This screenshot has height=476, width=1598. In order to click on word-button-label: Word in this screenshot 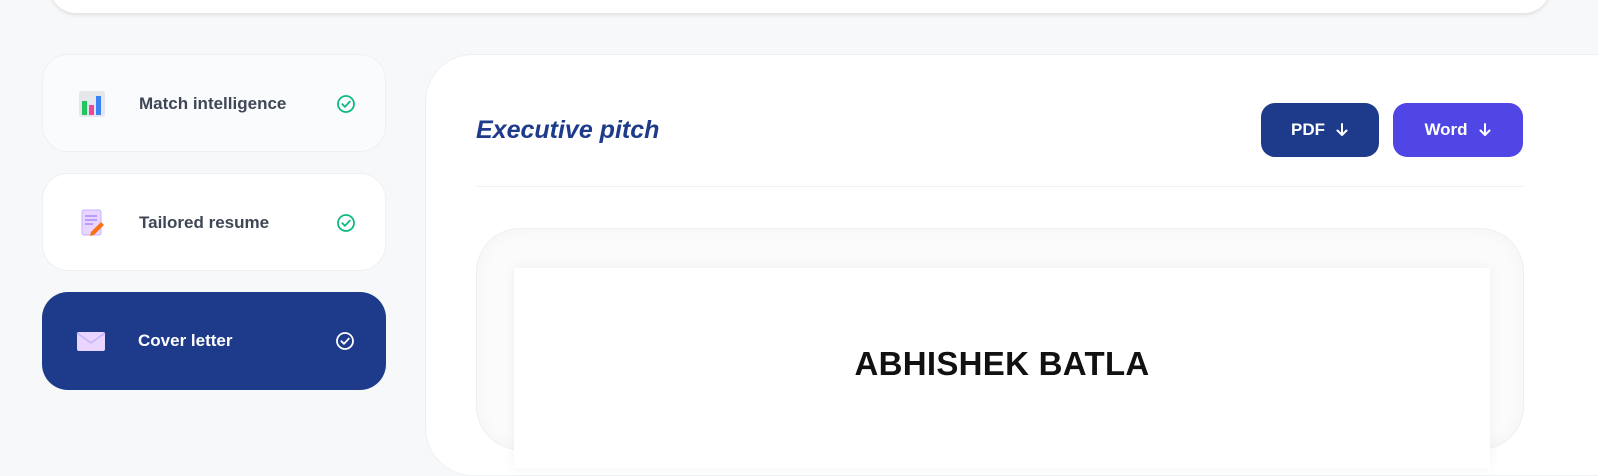, I will do `click(1446, 129)`.